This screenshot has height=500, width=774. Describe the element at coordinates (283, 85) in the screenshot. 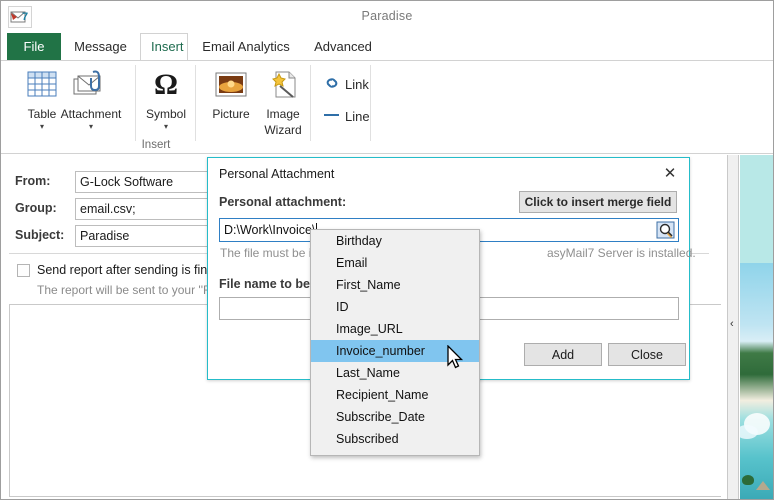

I see `image-wizard-icon` at that location.